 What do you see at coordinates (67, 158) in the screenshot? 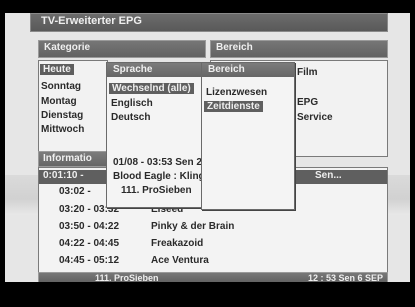
I see `program-list-header-label: Informatio` at bounding box center [67, 158].